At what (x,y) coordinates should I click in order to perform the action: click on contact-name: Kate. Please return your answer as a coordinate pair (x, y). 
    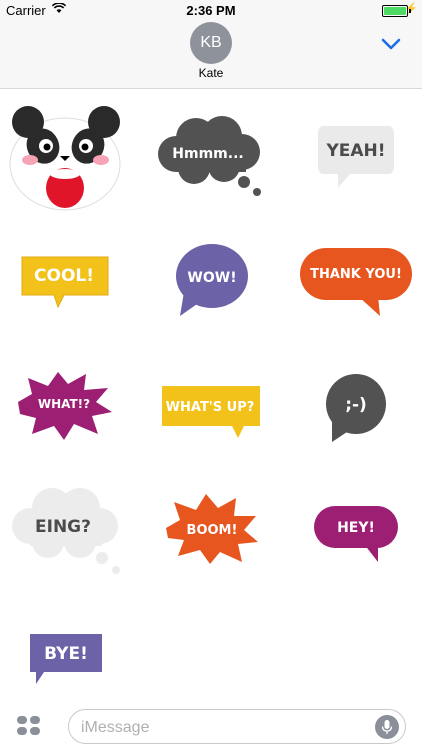
    Looking at the image, I should click on (211, 73).